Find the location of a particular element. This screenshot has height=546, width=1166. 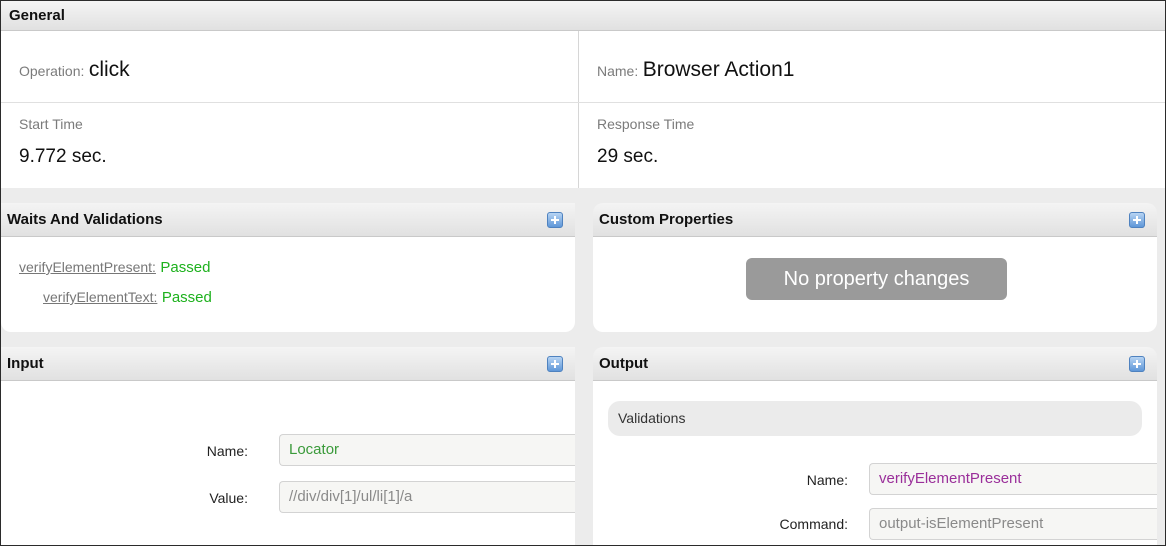

waits-panel is located at coordinates (288, 284).